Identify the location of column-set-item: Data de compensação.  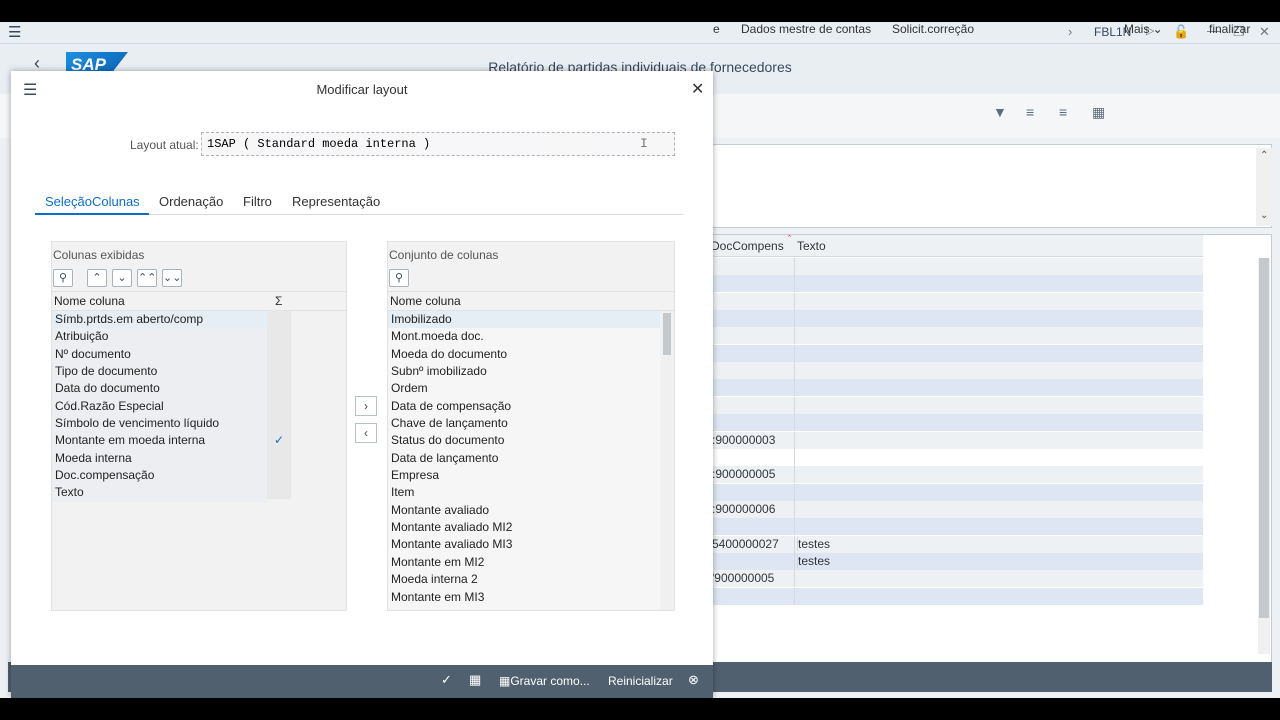
(524, 406).